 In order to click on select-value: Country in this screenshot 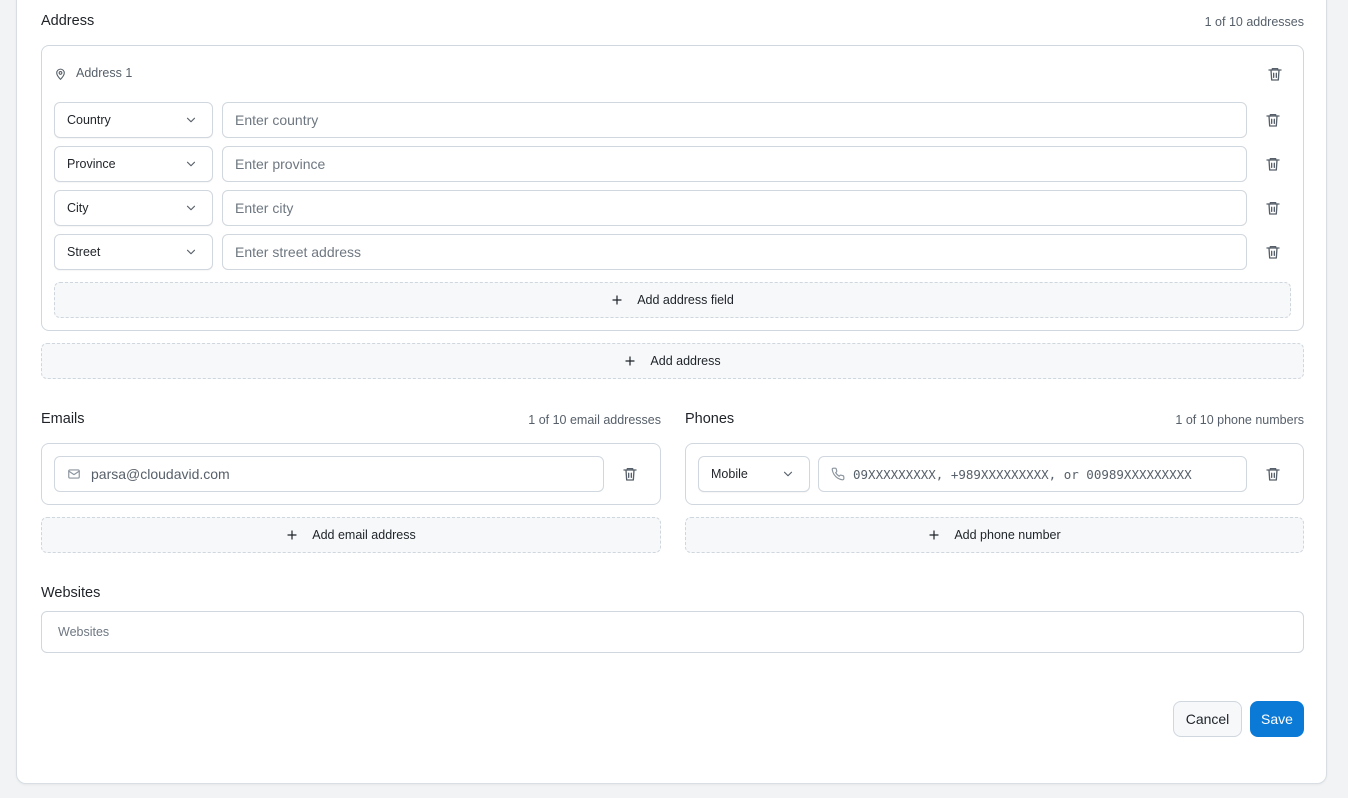, I will do `click(89, 120)`.